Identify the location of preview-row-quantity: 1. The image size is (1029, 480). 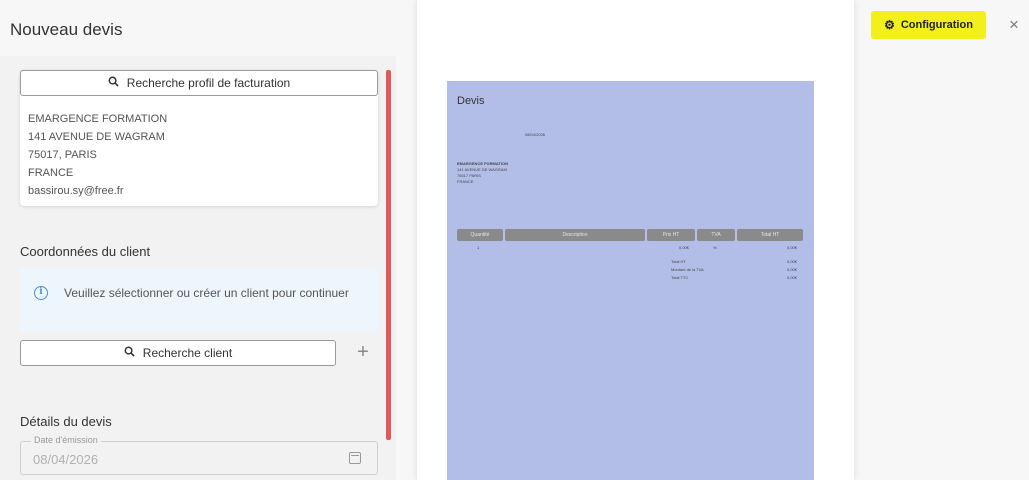
(478, 247).